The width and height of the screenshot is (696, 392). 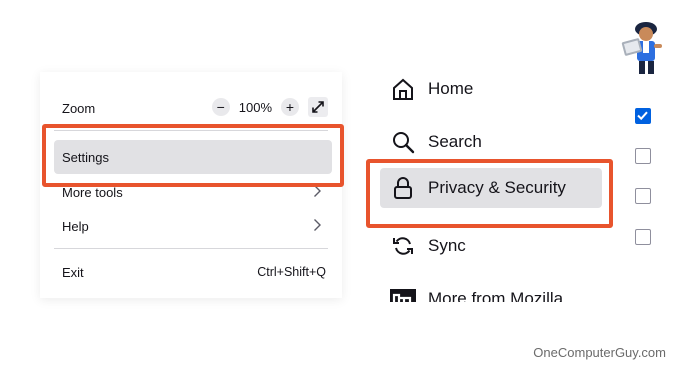 I want to click on checkbox-checked, so click(x=643, y=116).